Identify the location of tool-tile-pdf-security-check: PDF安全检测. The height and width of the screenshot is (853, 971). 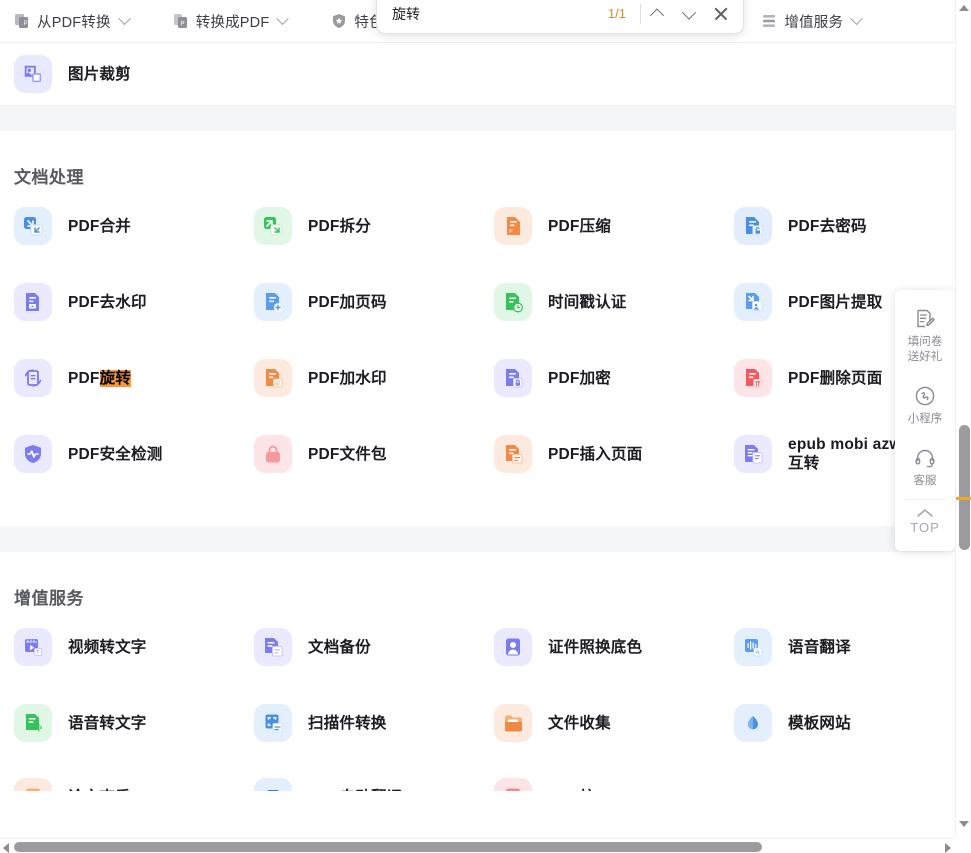
(134, 454).